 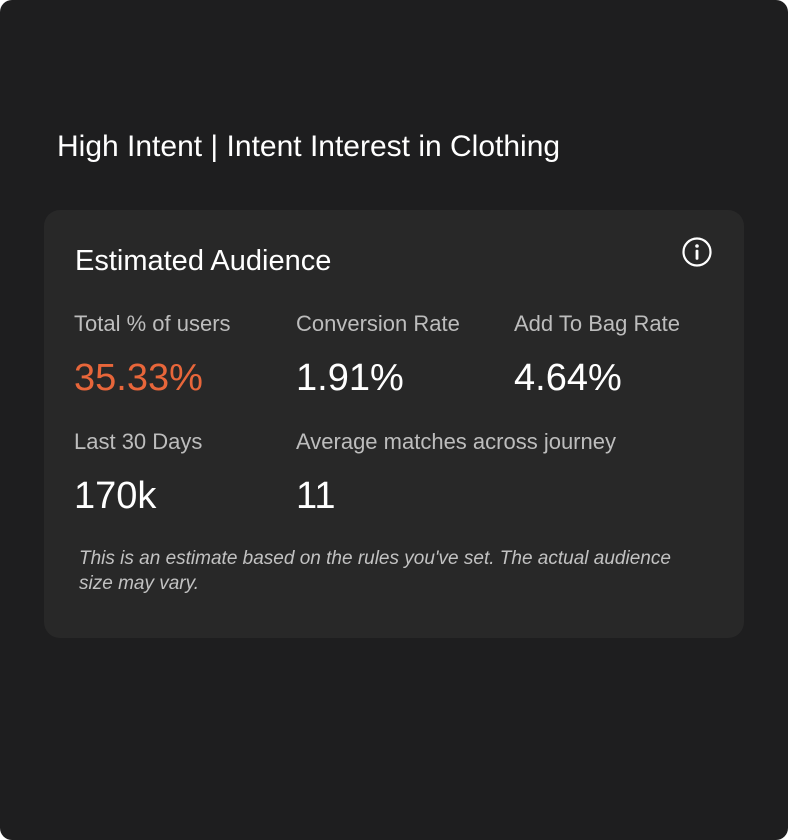 What do you see at coordinates (138, 441) in the screenshot?
I see `metric-label: Last 30 Days` at bounding box center [138, 441].